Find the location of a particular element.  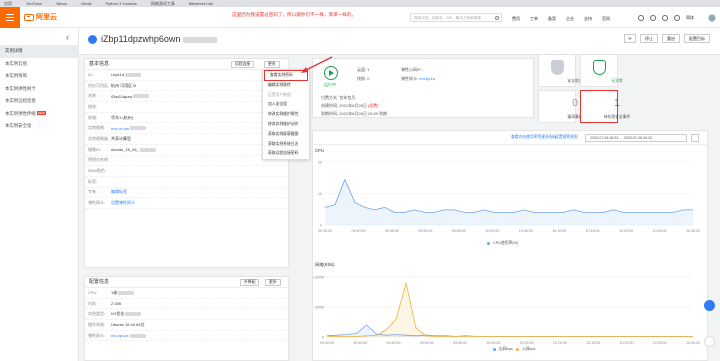

network-legend: 出网bps 入网bps is located at coordinates (514, 349).